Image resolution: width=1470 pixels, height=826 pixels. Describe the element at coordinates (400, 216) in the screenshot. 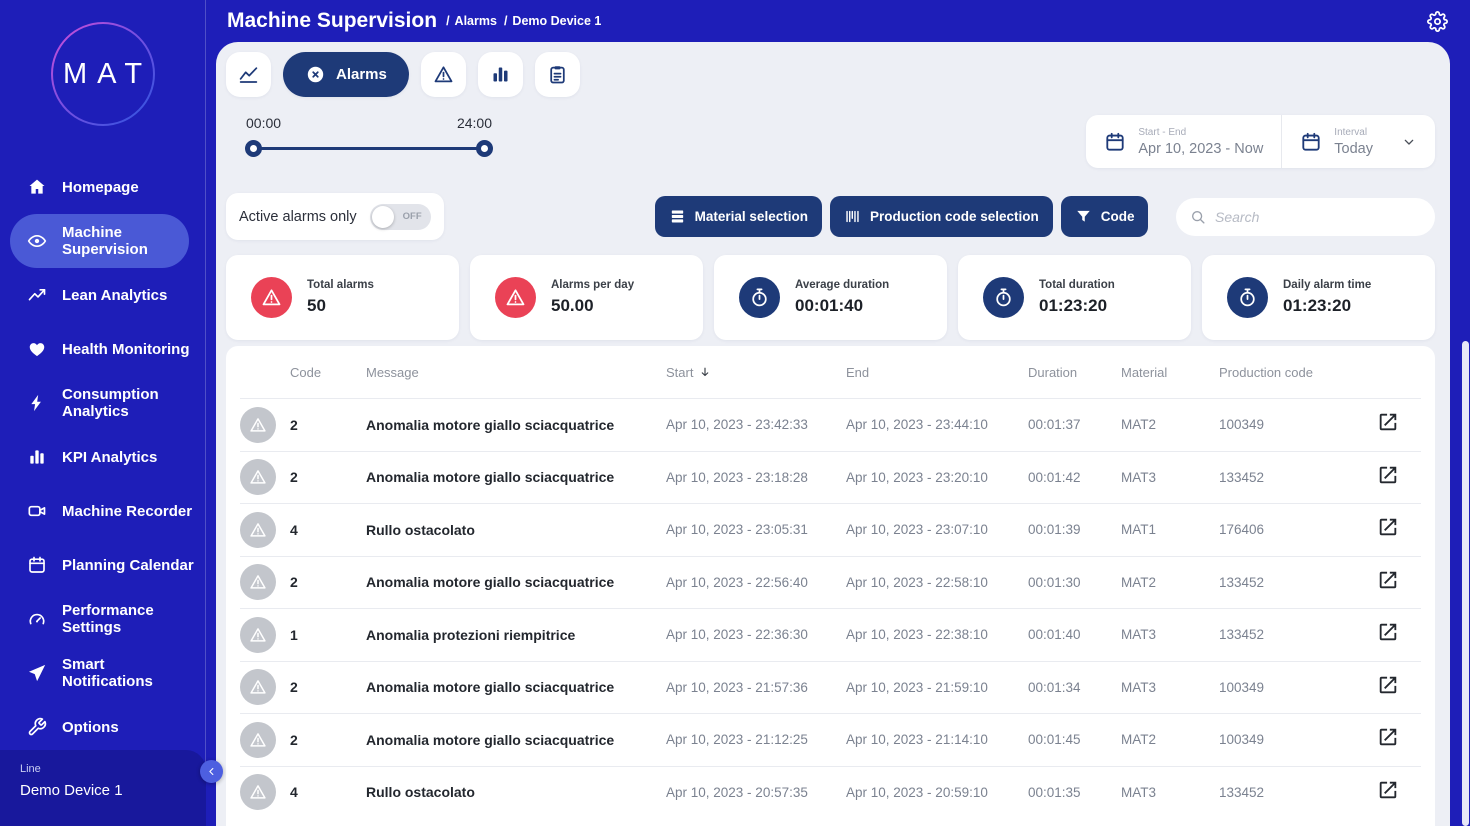

I see `active-alarms-toggle: OFF` at that location.